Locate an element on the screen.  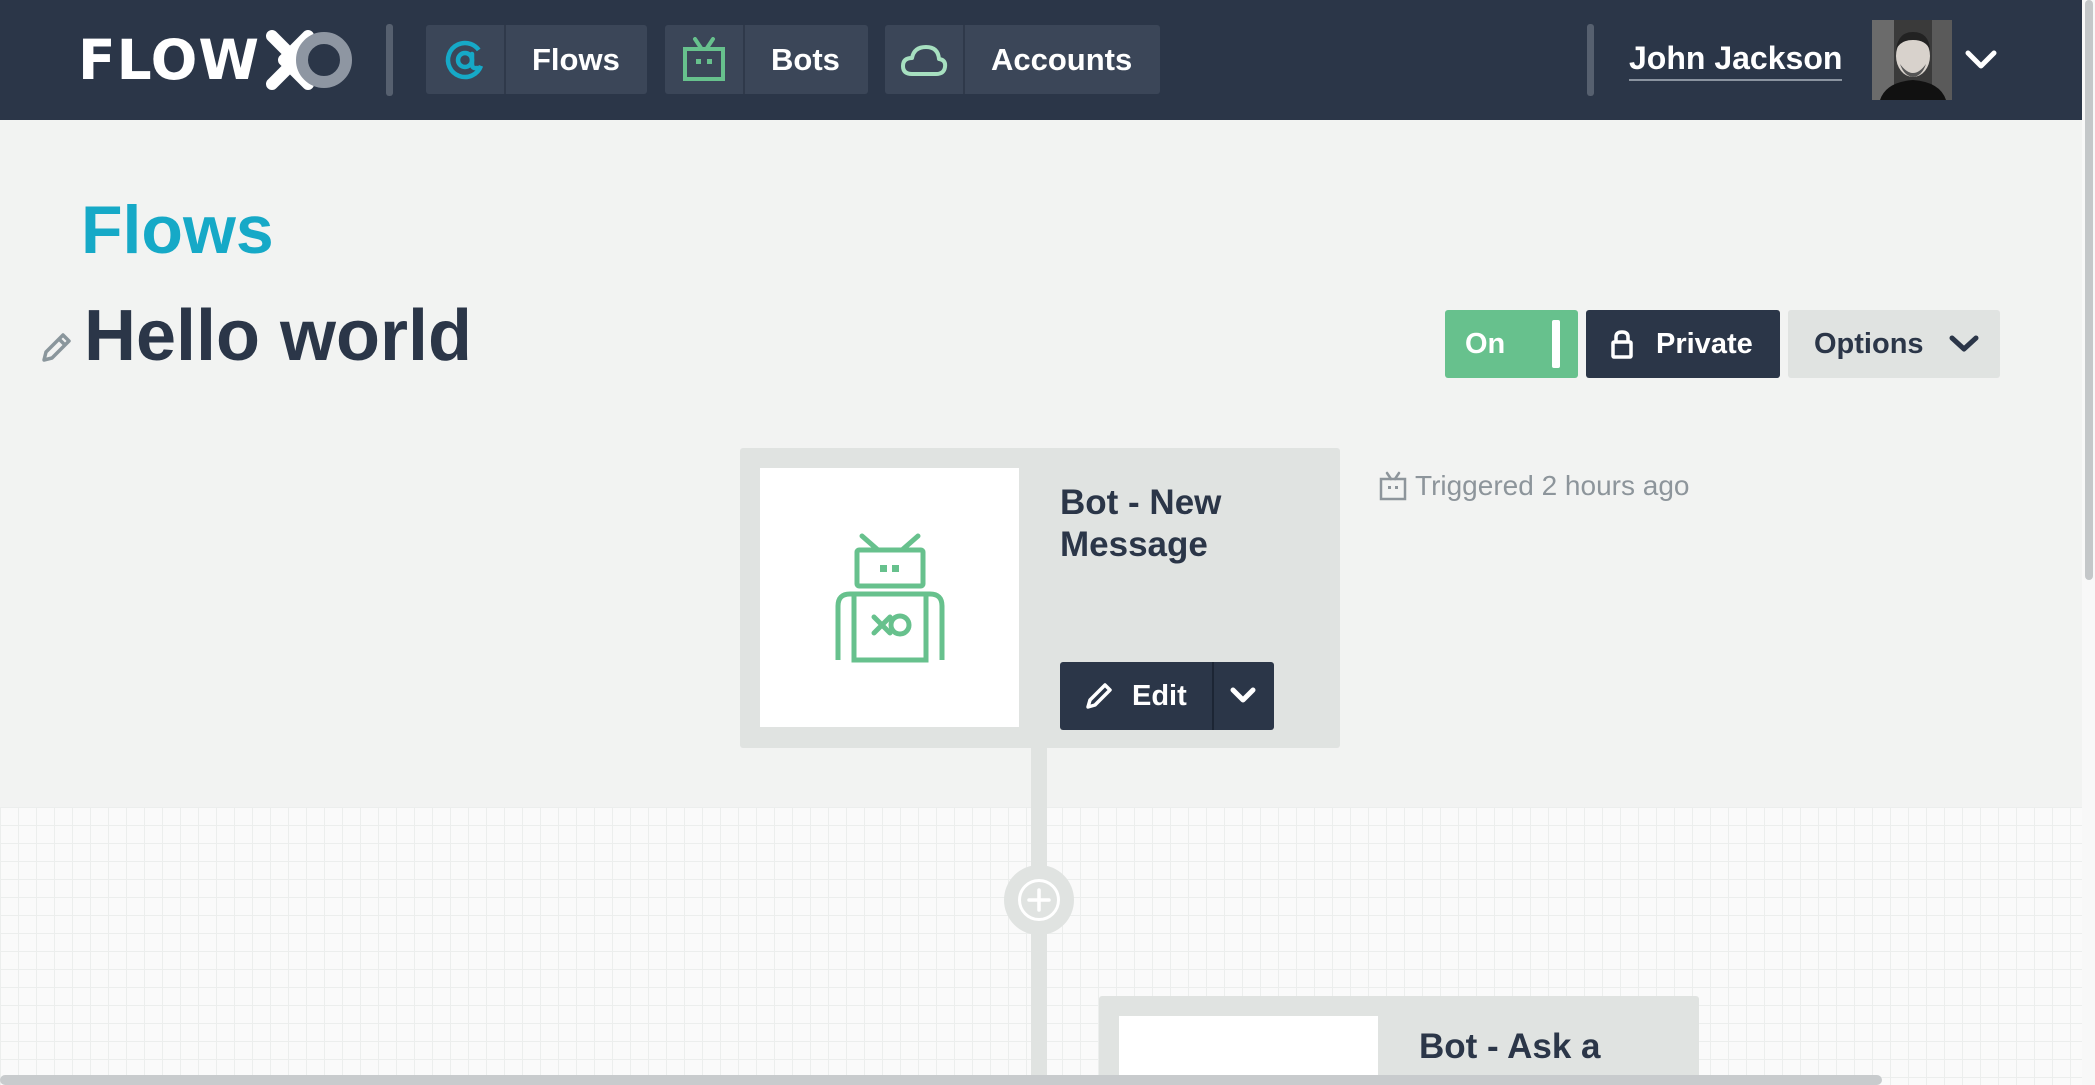
lock-icon is located at coordinates (1622, 344).